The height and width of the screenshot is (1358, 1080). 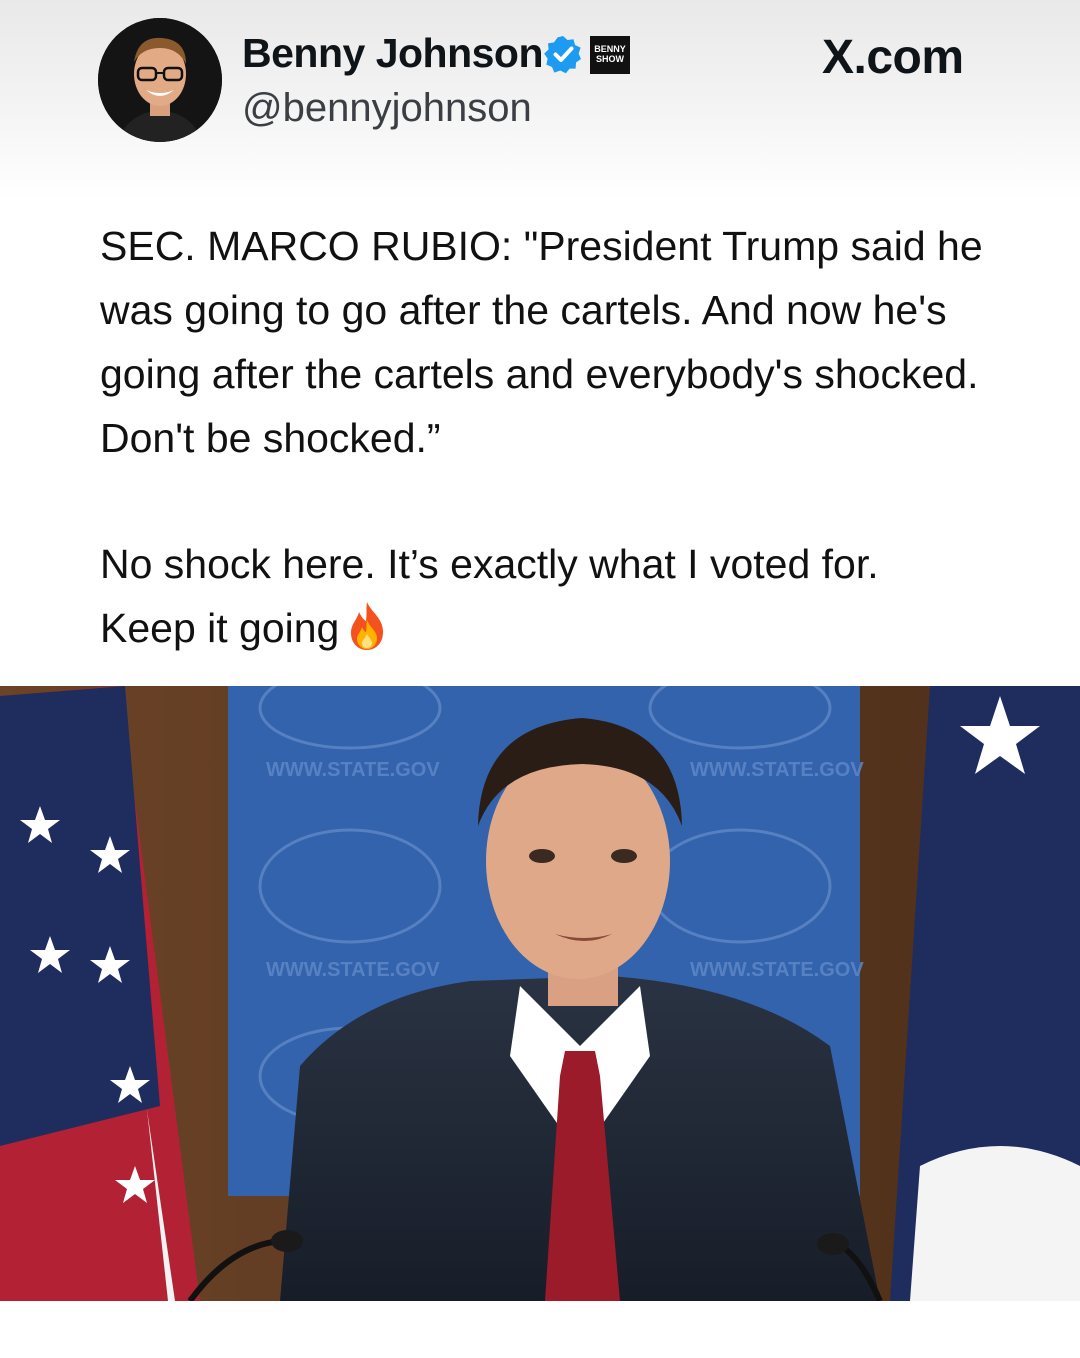 I want to click on tweet-paragraph: Keep it going, so click(x=220, y=628).